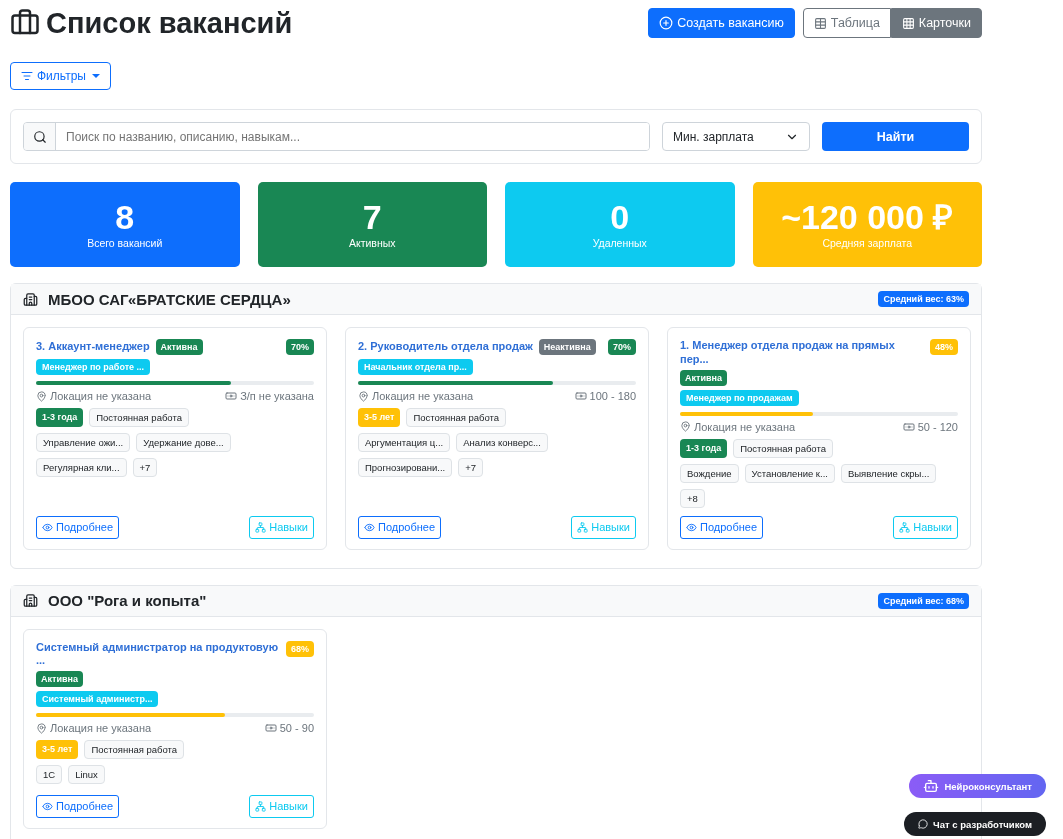 The width and height of the screenshot is (1063, 839). Describe the element at coordinates (619, 243) in the screenshot. I see `stat-label: Удаленных` at that location.